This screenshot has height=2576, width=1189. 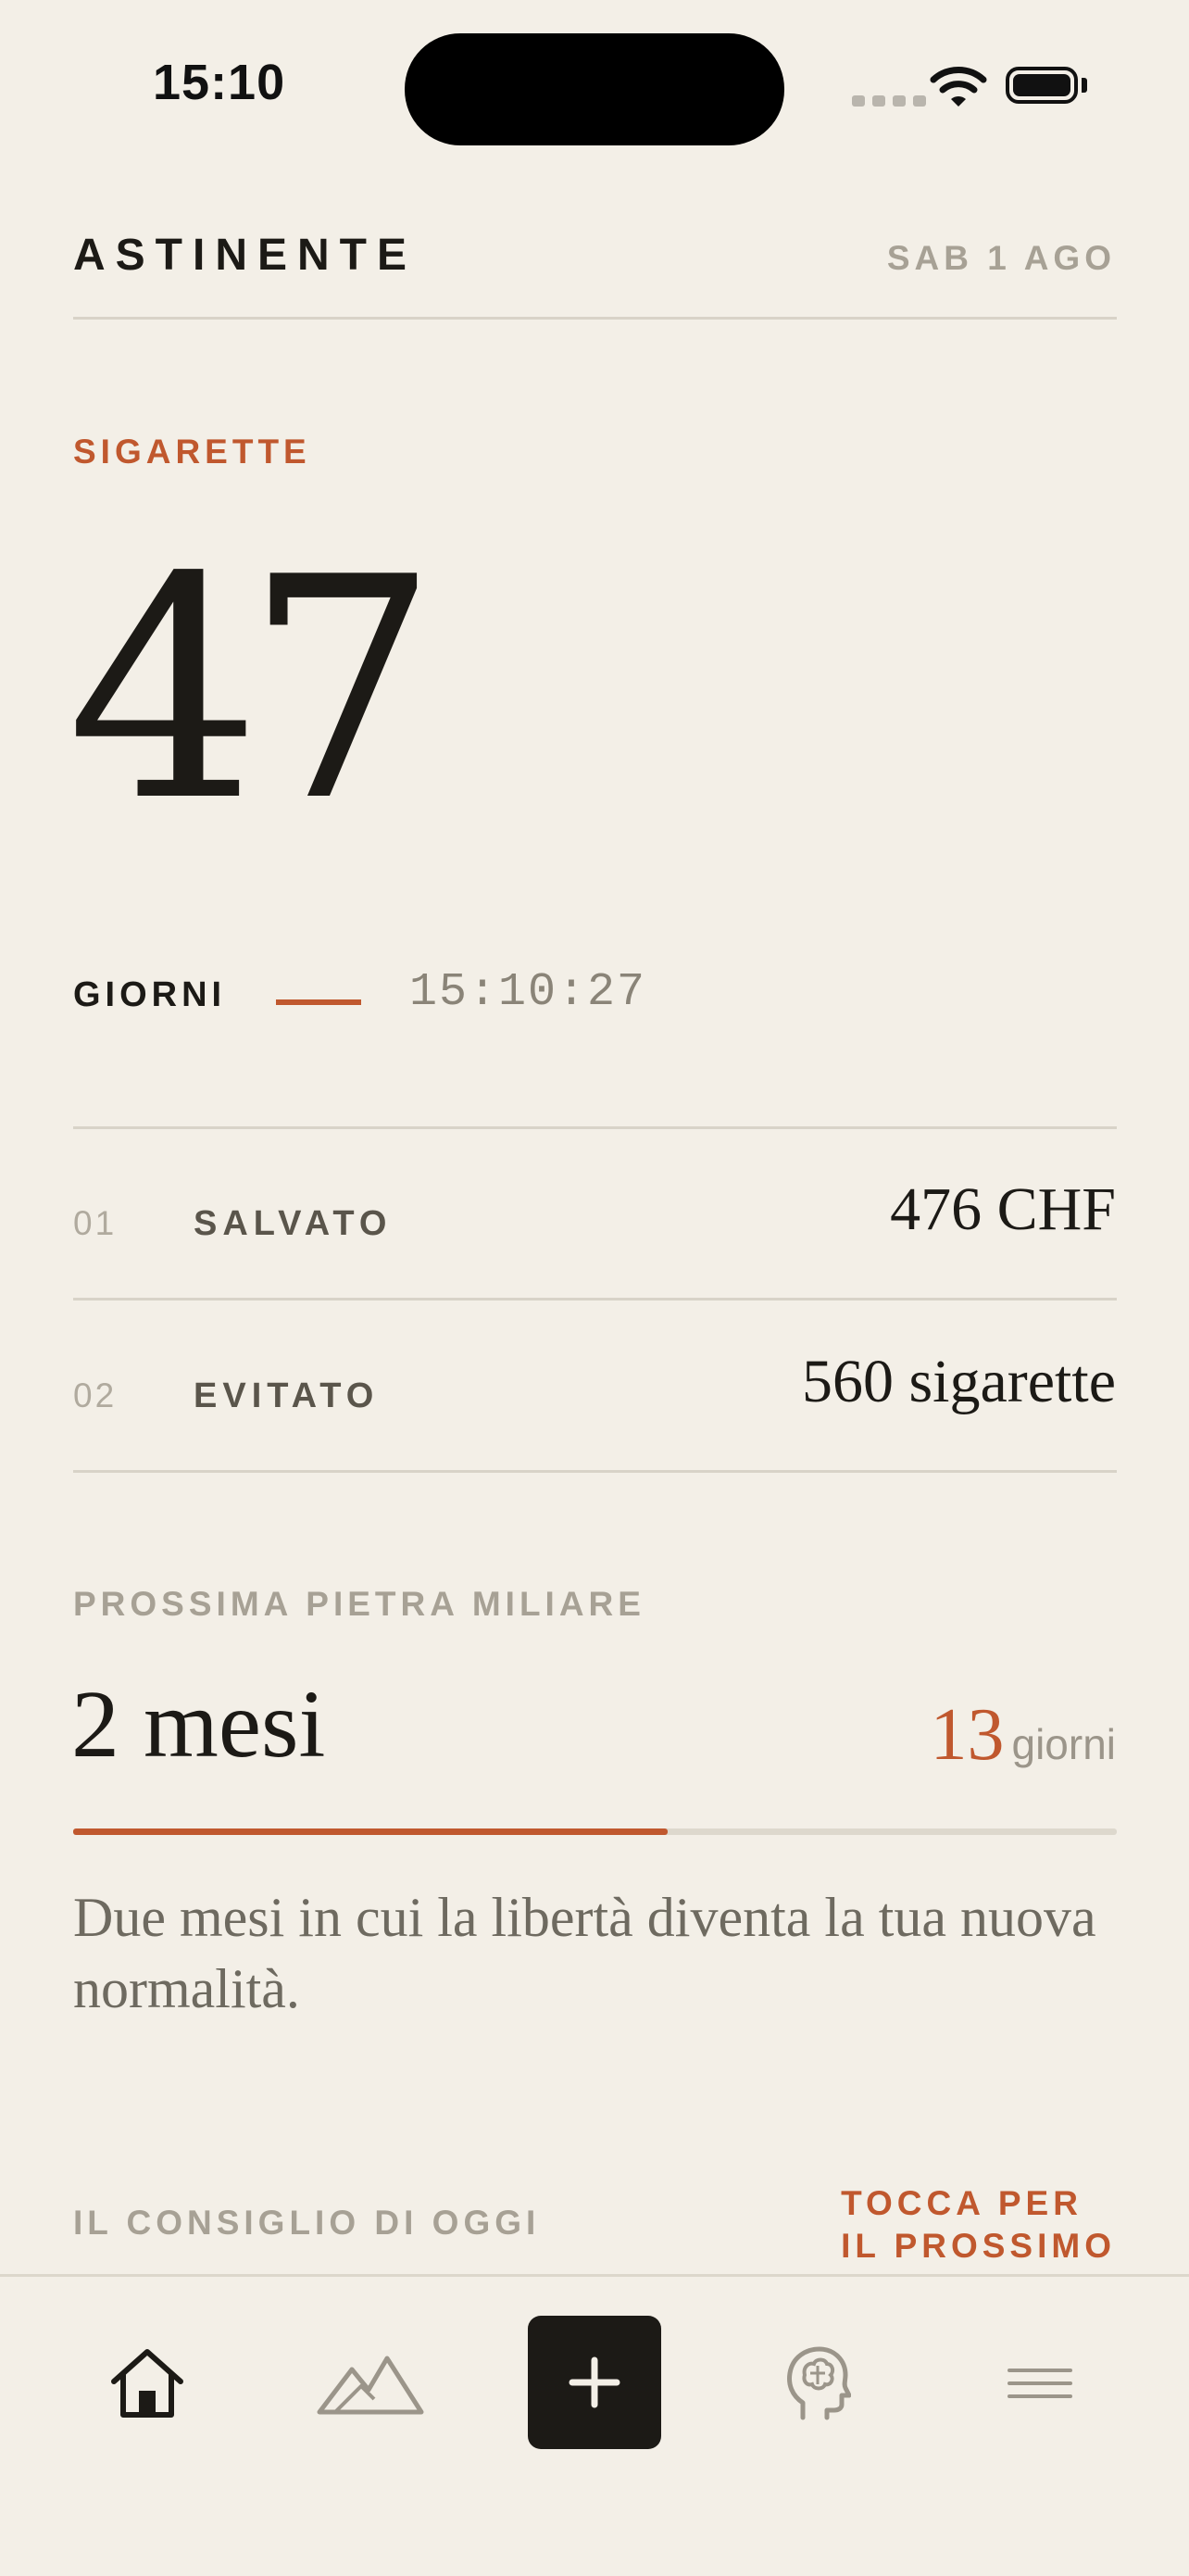 I want to click on elapsed-clock: 15:10:27, so click(x=528, y=993).